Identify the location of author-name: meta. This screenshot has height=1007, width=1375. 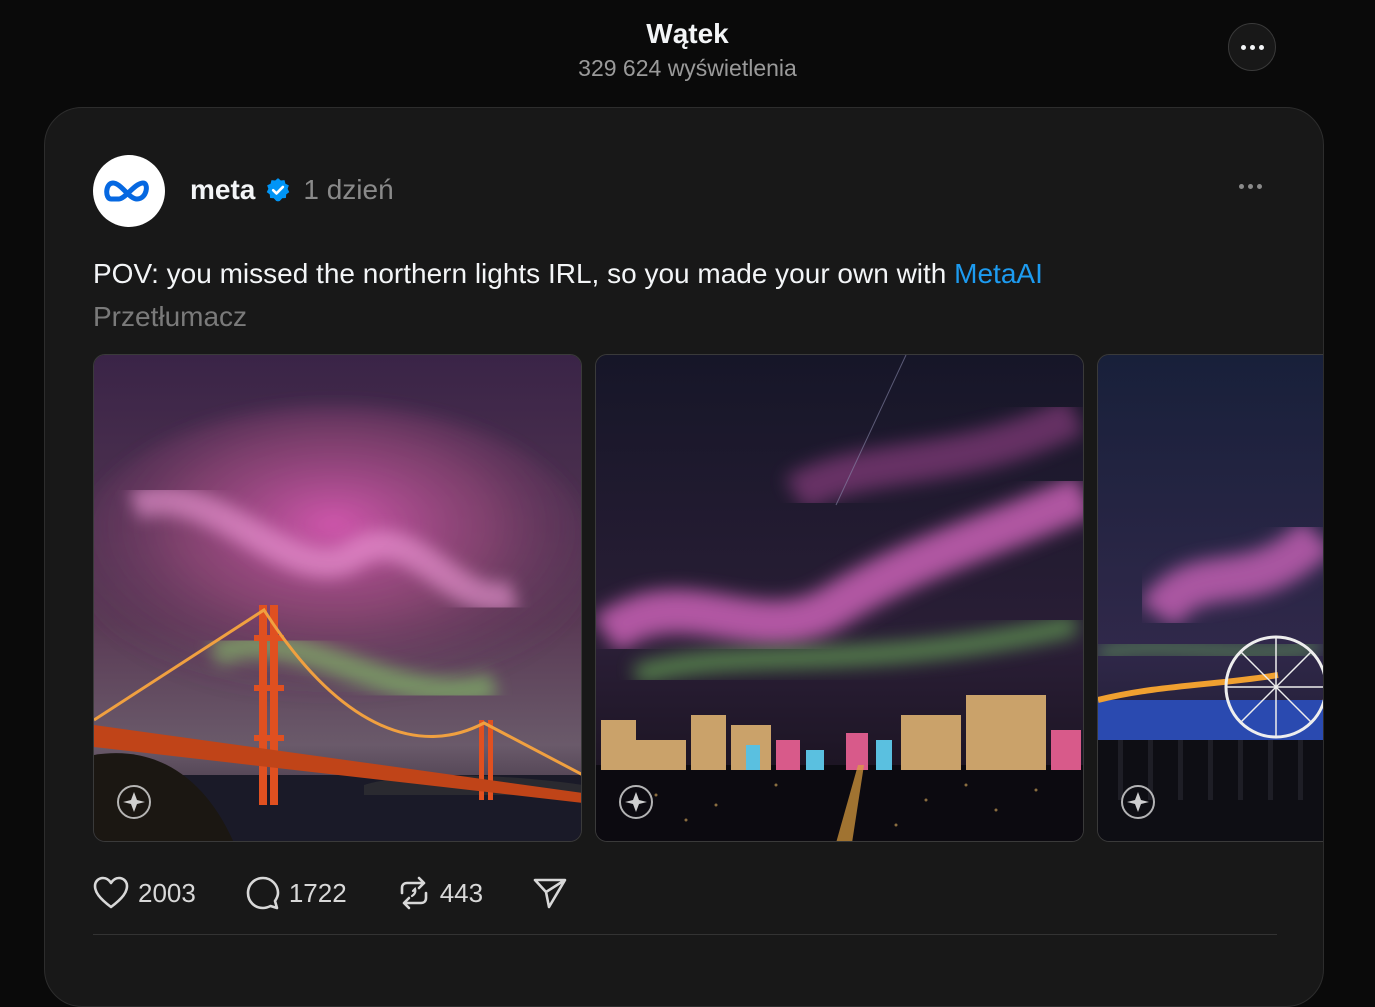
(222, 190).